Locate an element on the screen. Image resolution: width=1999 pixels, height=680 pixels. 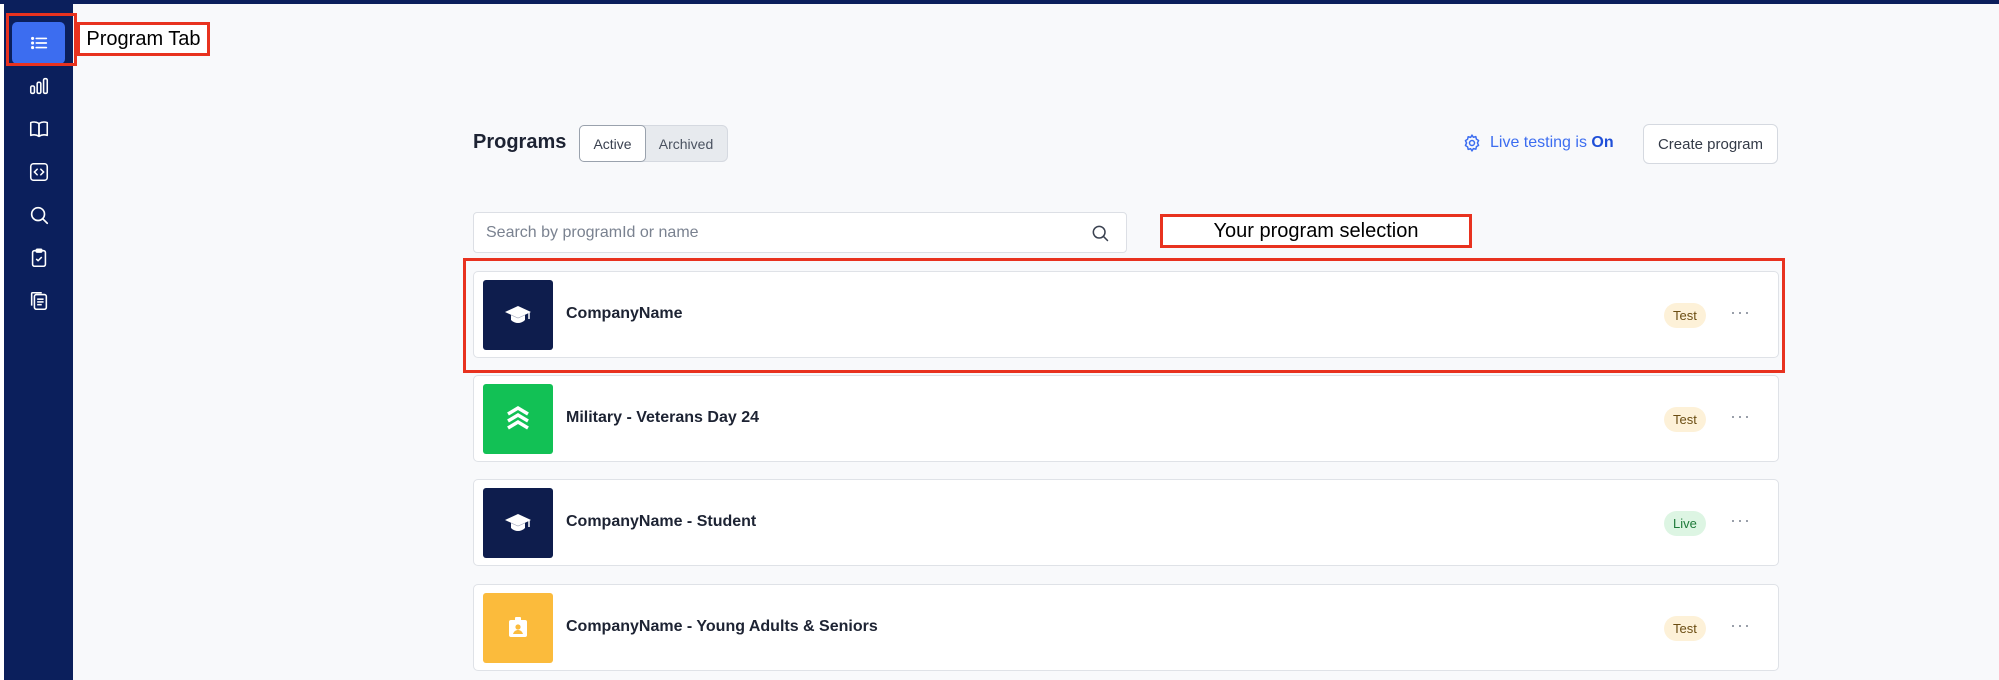
sidebar-item-docs is located at coordinates (38, 129).